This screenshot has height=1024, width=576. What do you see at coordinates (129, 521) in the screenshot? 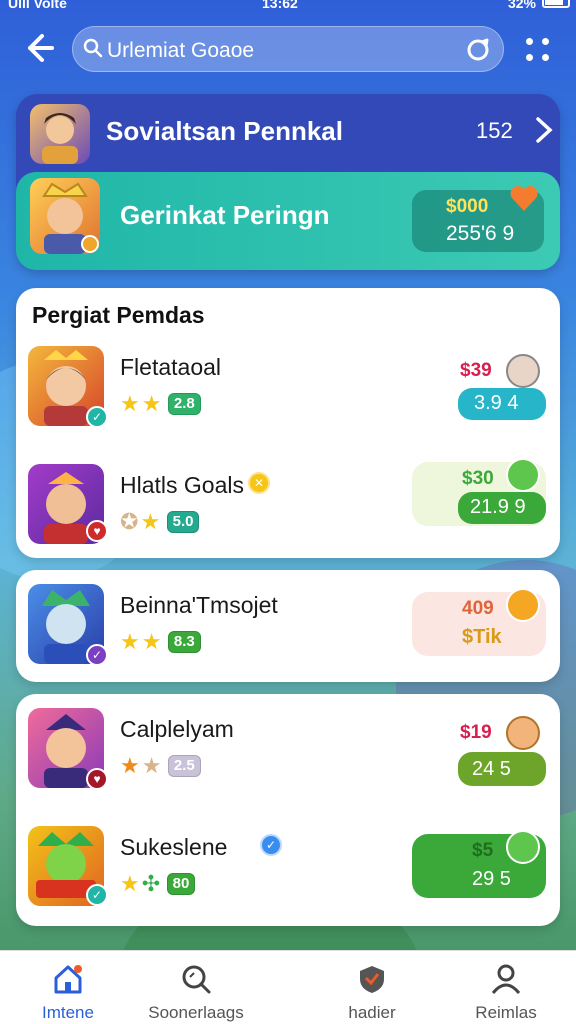
I see `star-half-icon: ✪` at bounding box center [129, 521].